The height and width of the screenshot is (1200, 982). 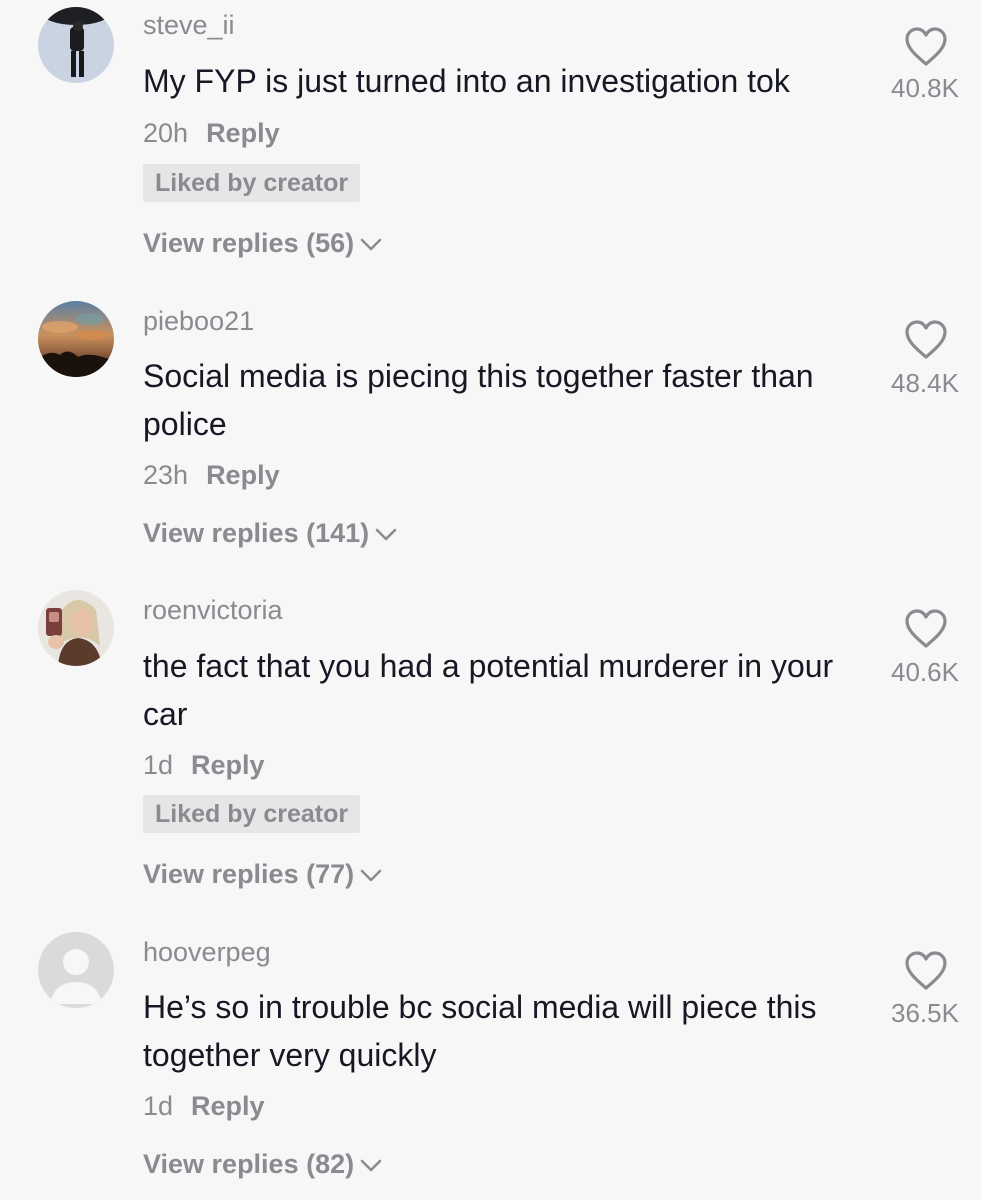 What do you see at coordinates (249, 243) in the screenshot?
I see `view-replies-label: View replies (56)` at bounding box center [249, 243].